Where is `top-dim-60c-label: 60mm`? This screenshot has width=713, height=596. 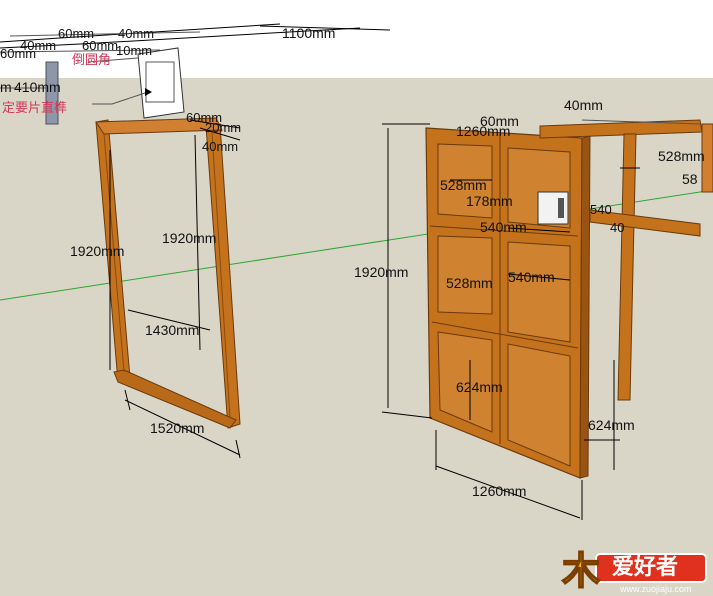 top-dim-60c-label: 60mm is located at coordinates (100, 45).